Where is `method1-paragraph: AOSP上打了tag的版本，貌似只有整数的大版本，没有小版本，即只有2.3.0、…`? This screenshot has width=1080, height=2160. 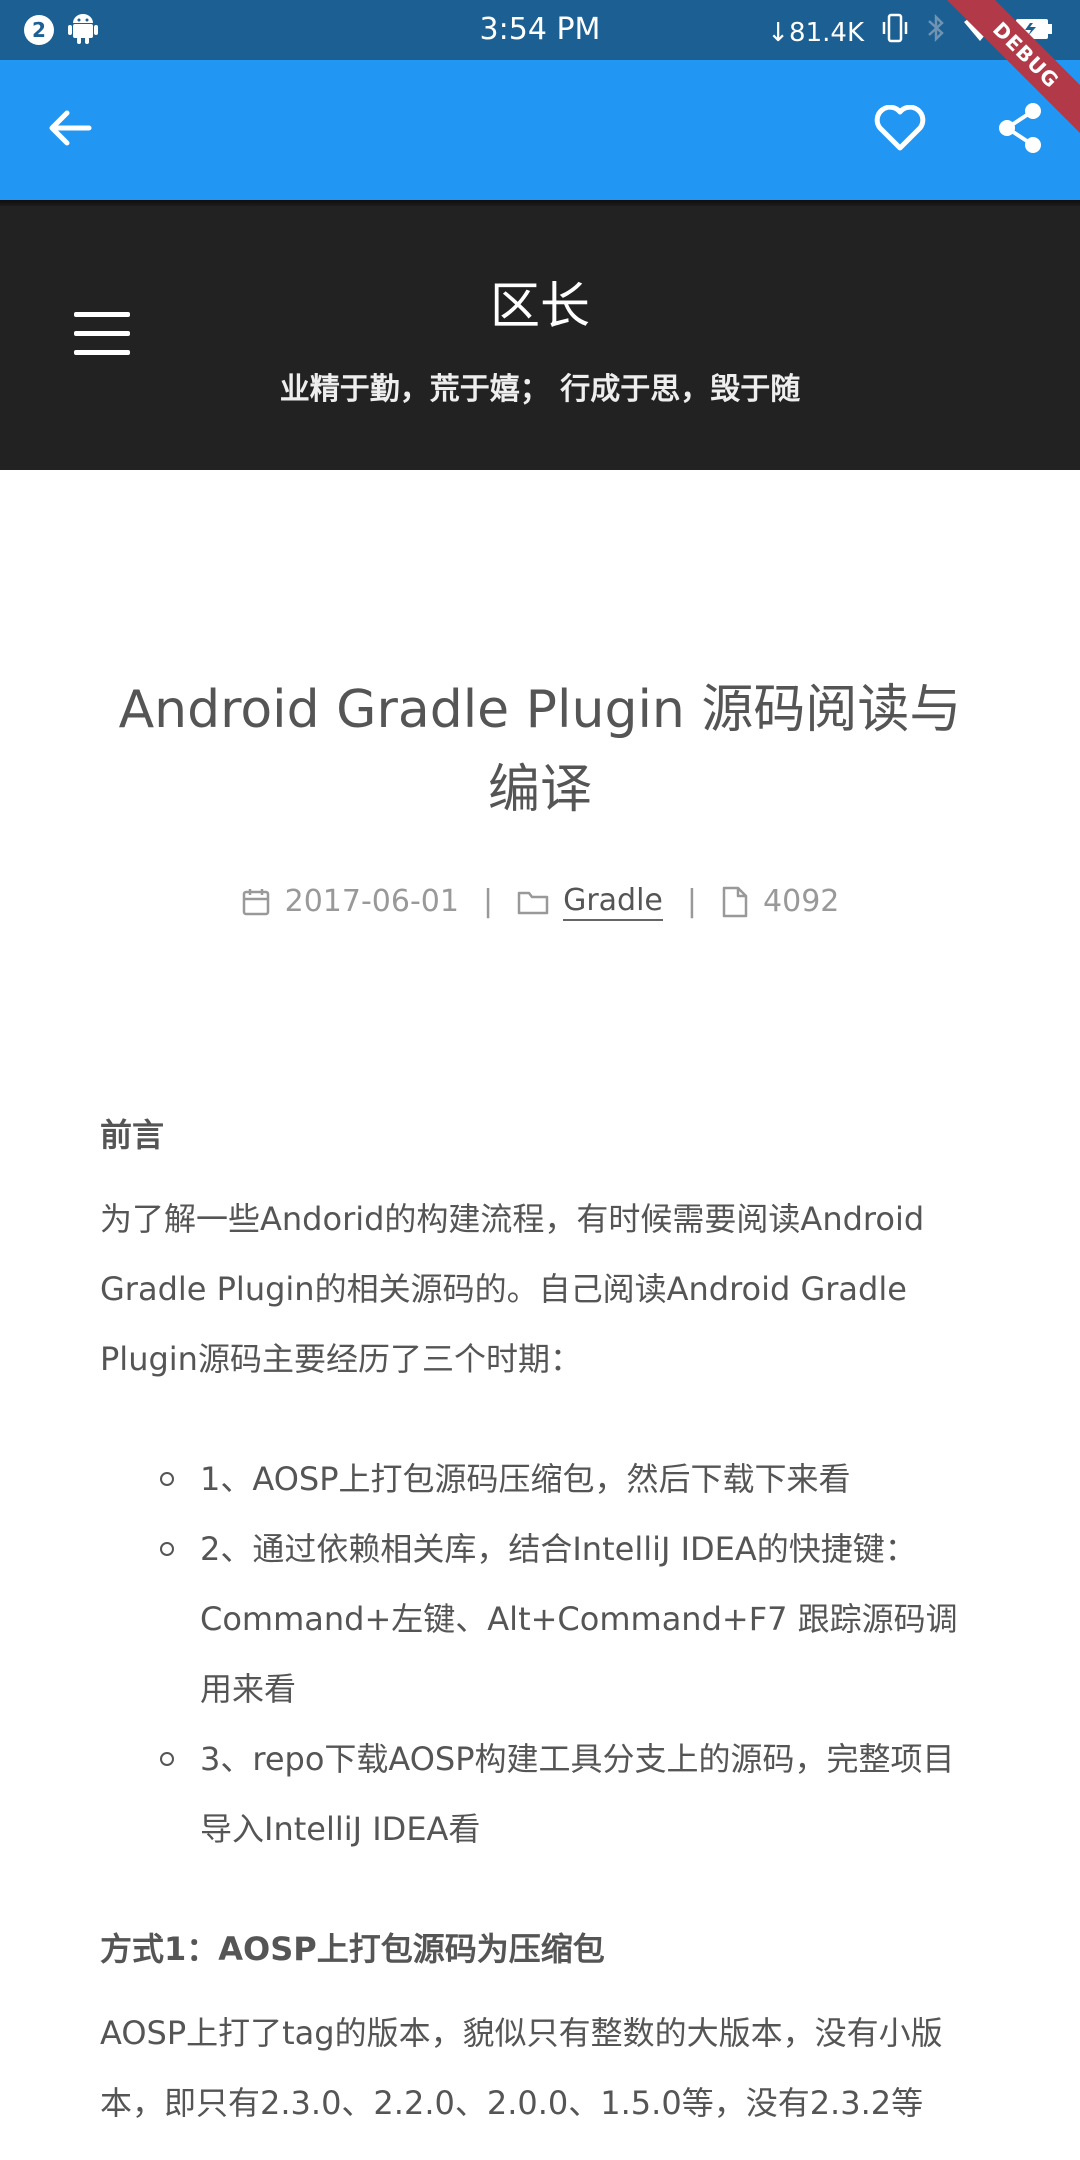
method1-paragraph: AOSP上打了tag的版本，貌似只有整数的大版本，没有小版本，即只有2.3.0、… is located at coordinates (521, 2068).